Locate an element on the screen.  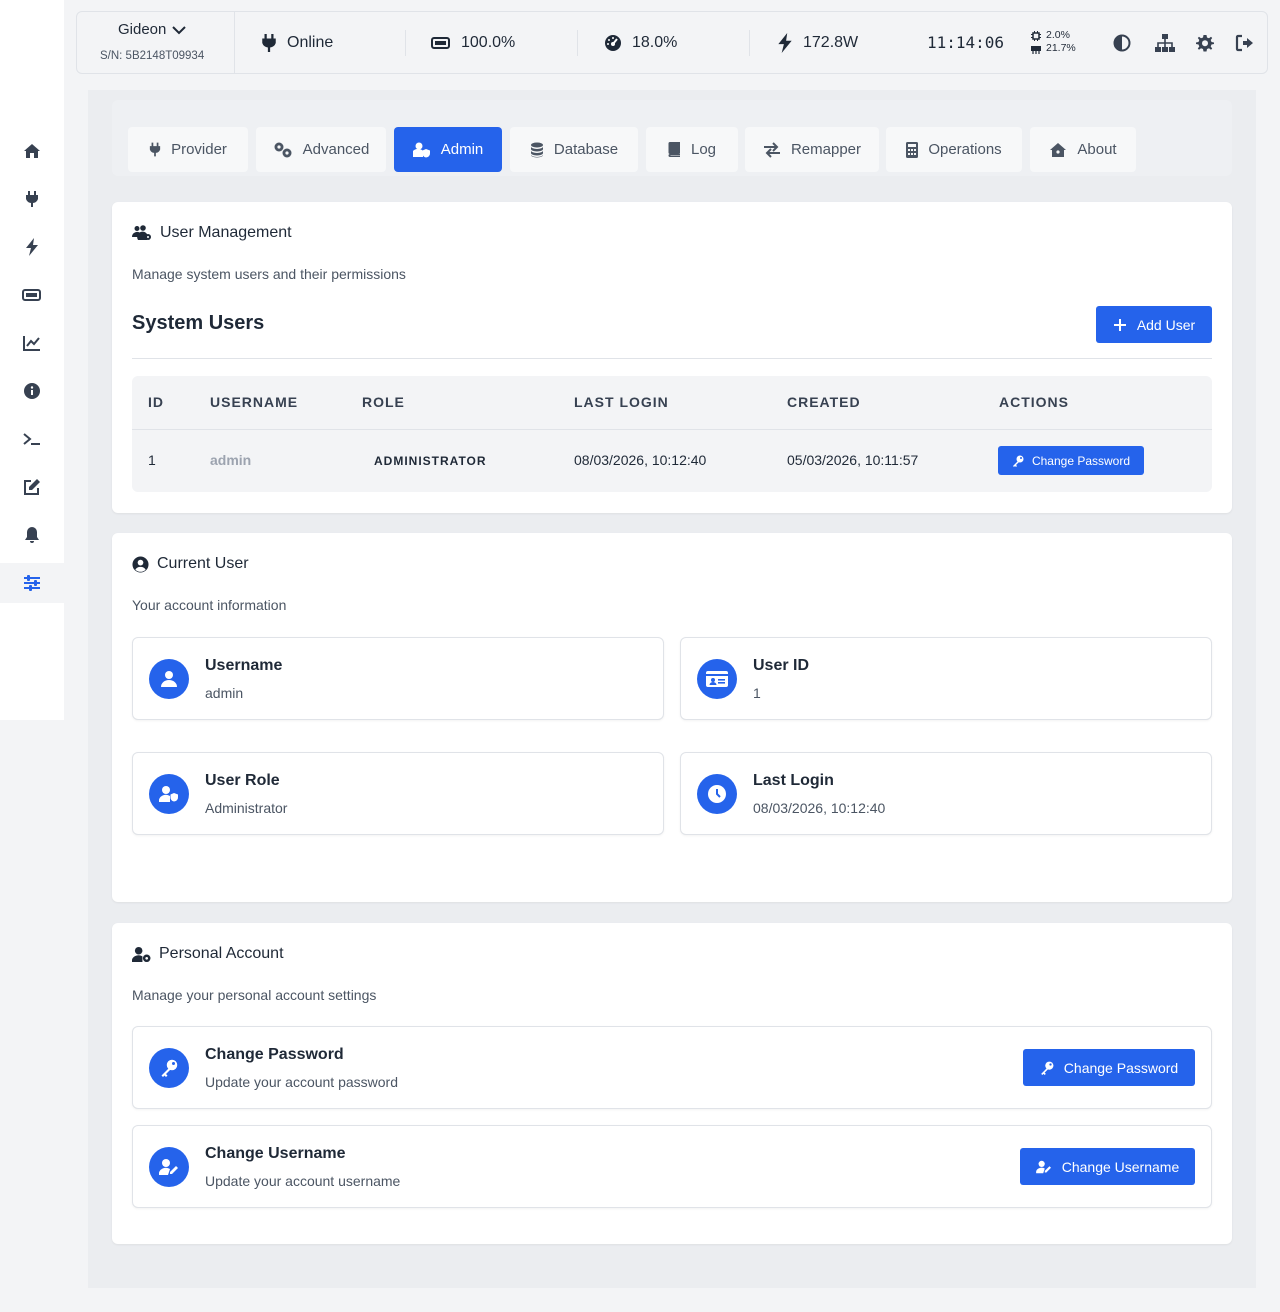
tab-label: About is located at coordinates (1097, 149).